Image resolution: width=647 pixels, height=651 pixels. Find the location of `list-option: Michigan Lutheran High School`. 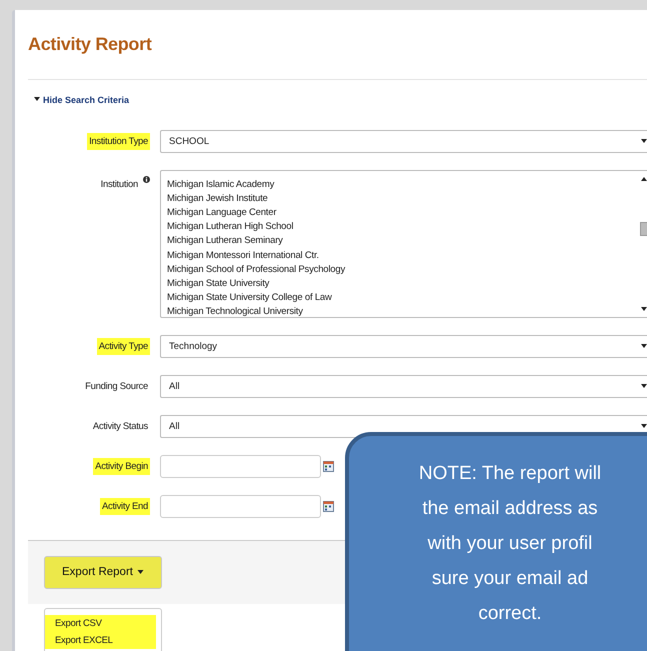

list-option: Michigan Lutheran High School is located at coordinates (256, 227).